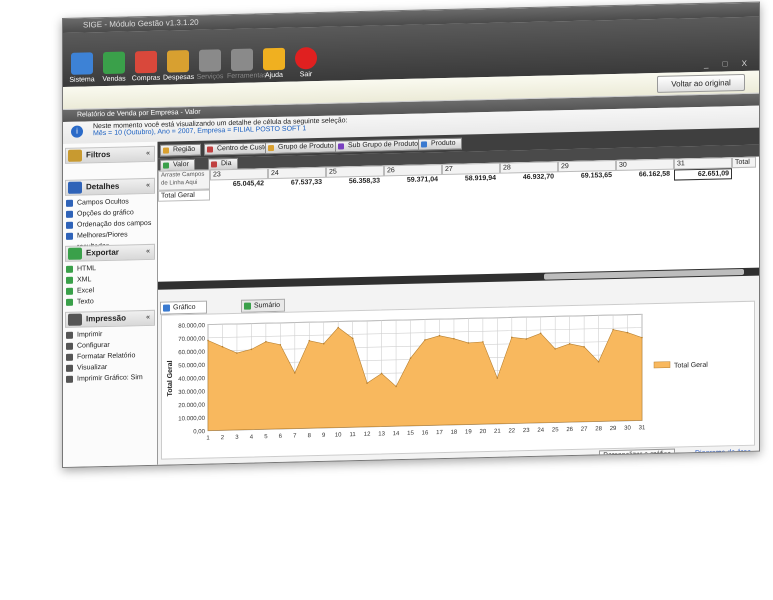  What do you see at coordinates (470, 179) in the screenshot?
I see `grid-total-cell: 58.919,94` at bounding box center [470, 179].